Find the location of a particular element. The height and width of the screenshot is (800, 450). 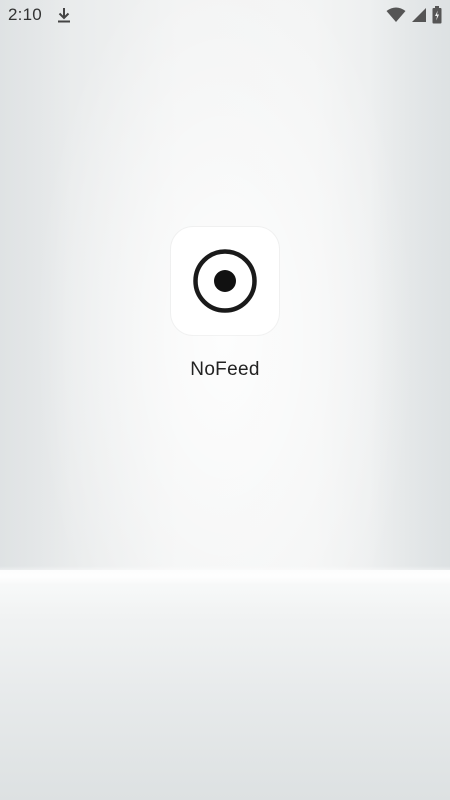

battery-icon is located at coordinates (437, 15).